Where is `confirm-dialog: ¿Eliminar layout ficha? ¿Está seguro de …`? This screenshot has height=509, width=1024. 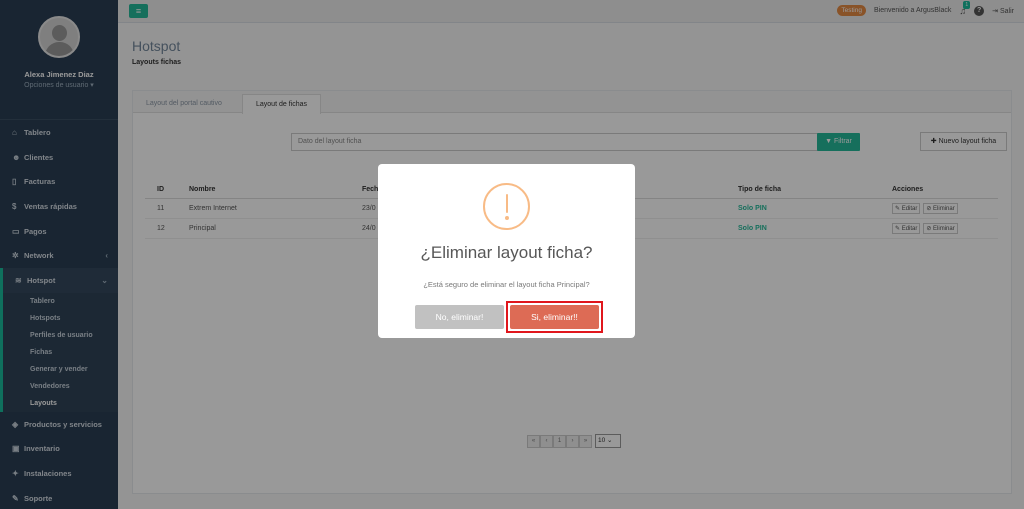 confirm-dialog: ¿Eliminar layout ficha? ¿Está seguro de … is located at coordinates (506, 251).